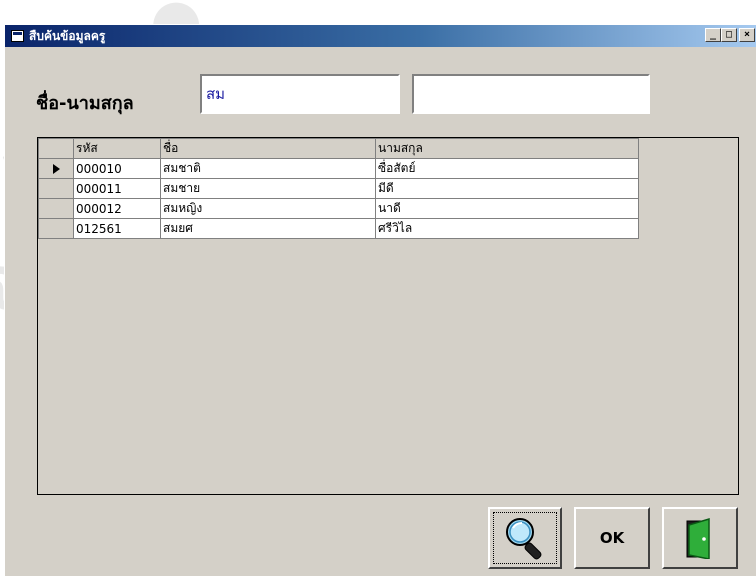 The height and width of the screenshot is (576, 756). What do you see at coordinates (507, 188) in the screenshot?
I see `cell-last-name: มีดี` at bounding box center [507, 188].